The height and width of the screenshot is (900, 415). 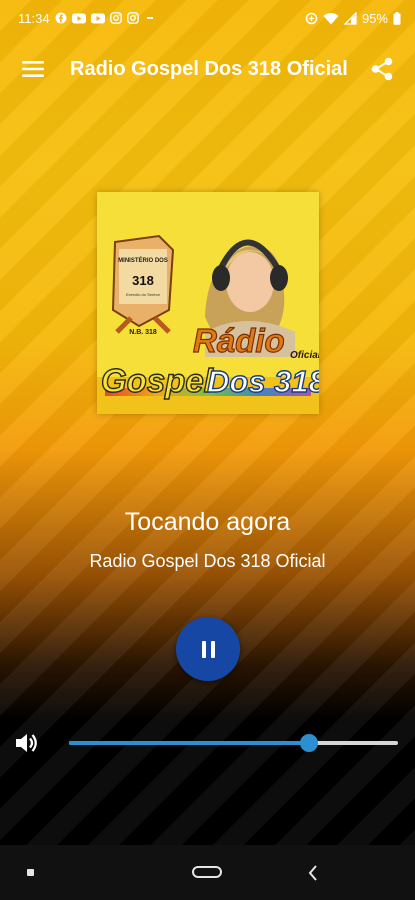 I want to click on cover-badge-ref: N.B. 318, so click(x=143, y=332).